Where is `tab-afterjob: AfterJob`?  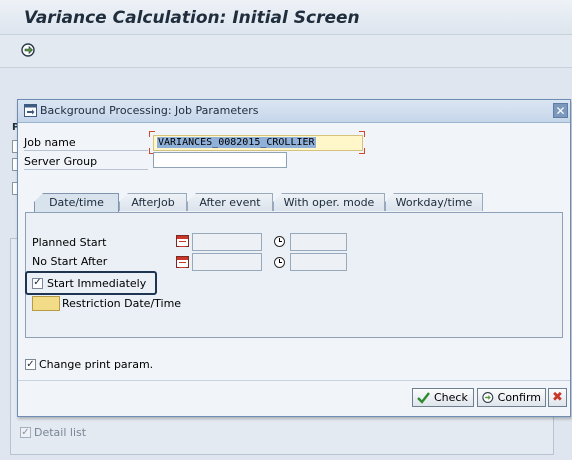
tab-afterjob: AfterJob is located at coordinates (153, 202).